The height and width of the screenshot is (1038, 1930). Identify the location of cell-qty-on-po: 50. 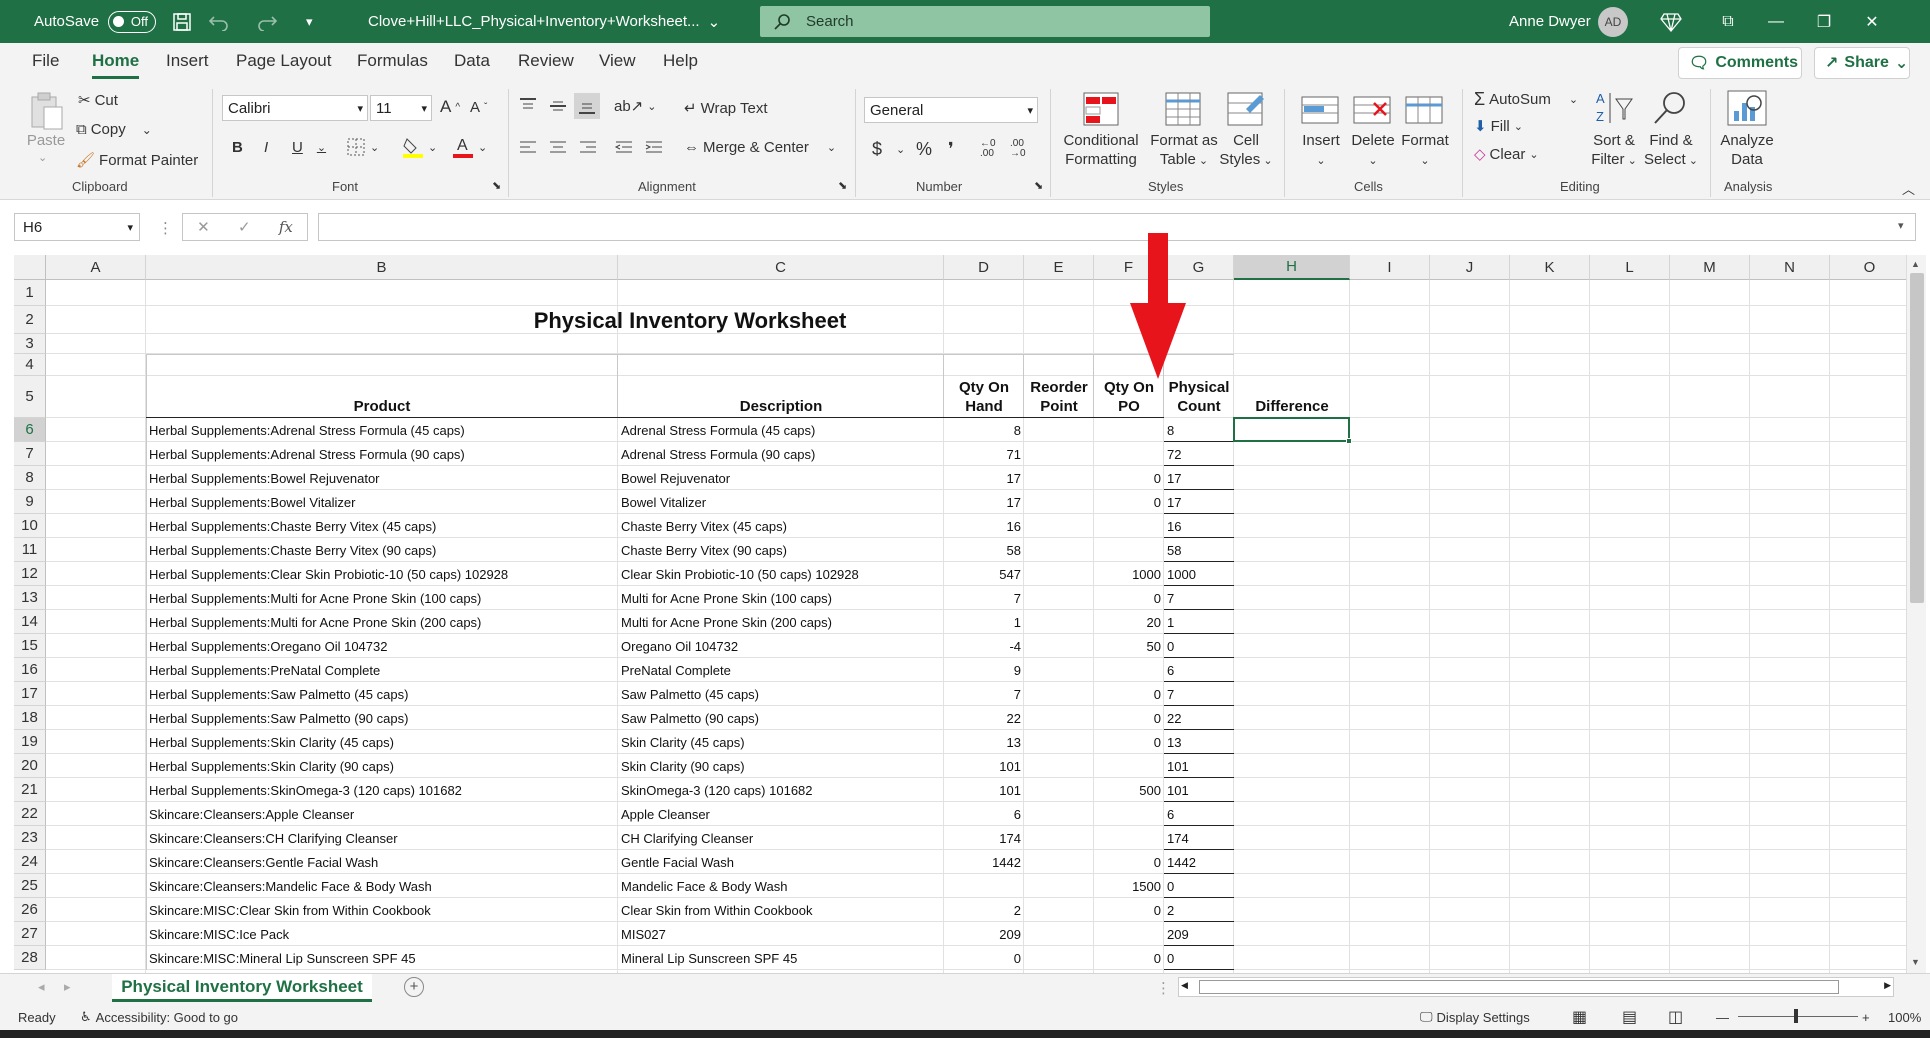
(1129, 646).